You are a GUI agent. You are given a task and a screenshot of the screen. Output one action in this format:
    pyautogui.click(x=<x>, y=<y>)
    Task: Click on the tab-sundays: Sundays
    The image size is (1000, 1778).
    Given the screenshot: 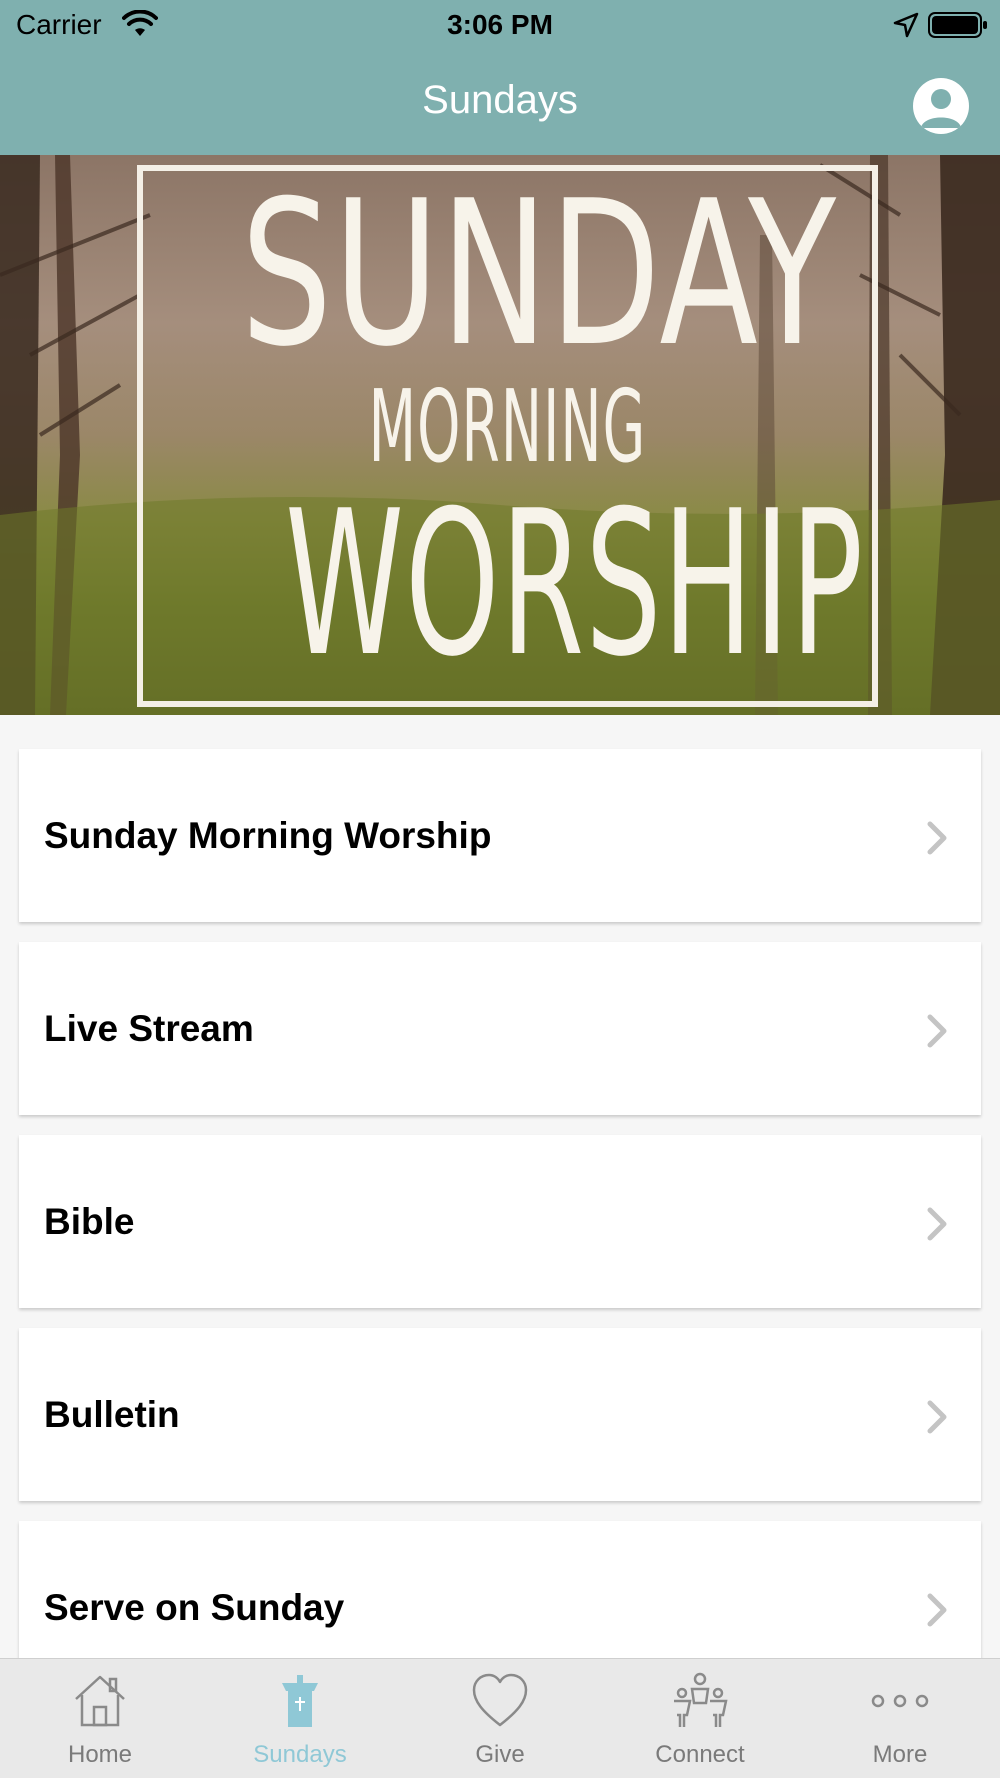 What is the action you would take?
    pyautogui.click(x=300, y=1718)
    